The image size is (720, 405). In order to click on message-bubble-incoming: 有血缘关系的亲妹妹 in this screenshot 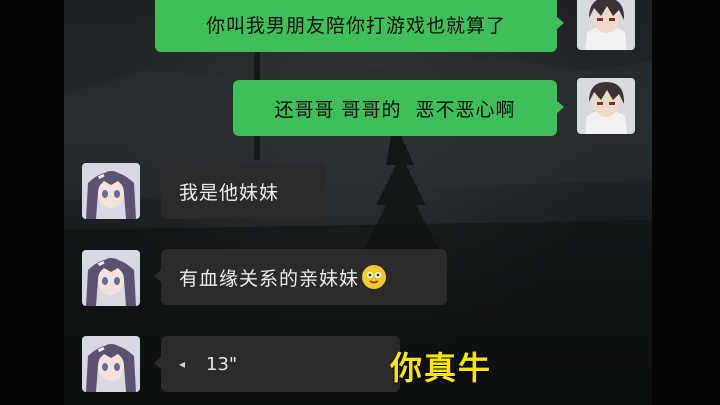, I will do `click(300, 277)`.